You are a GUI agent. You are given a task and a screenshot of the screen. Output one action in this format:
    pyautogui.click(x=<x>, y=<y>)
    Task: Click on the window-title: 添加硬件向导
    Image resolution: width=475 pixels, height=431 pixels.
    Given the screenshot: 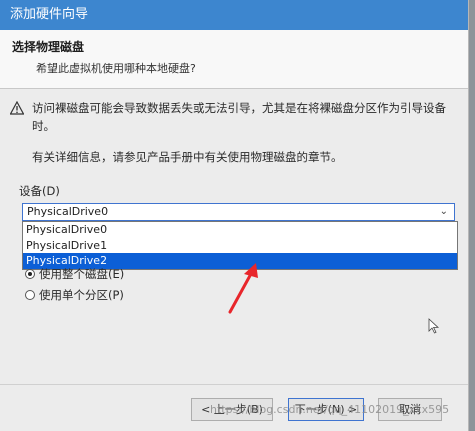 What is the action you would take?
    pyautogui.click(x=49, y=14)
    